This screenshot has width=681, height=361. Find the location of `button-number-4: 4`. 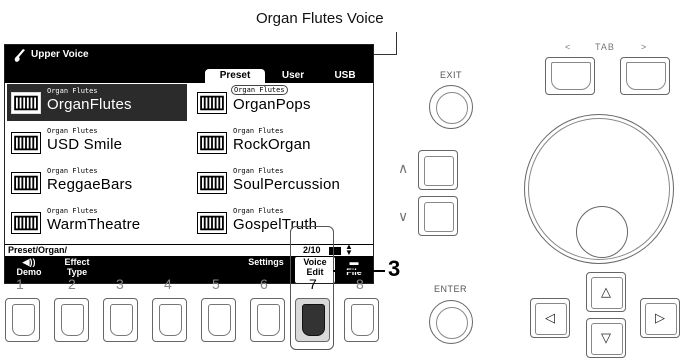

button-number-4: 4 is located at coordinates (168, 284).